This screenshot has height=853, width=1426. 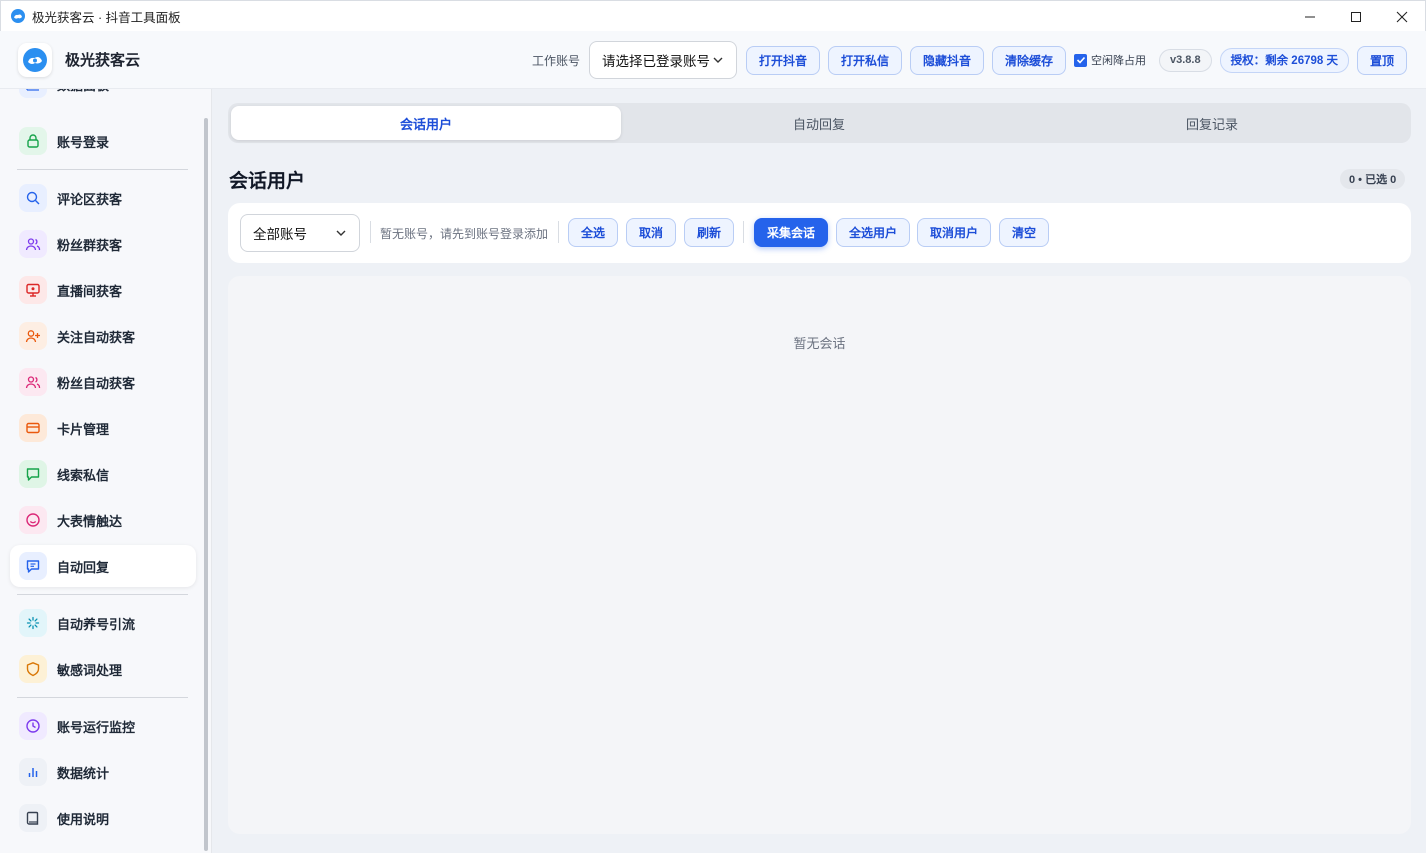 I want to click on empty-state-text: 暂无会话, so click(x=819, y=343).